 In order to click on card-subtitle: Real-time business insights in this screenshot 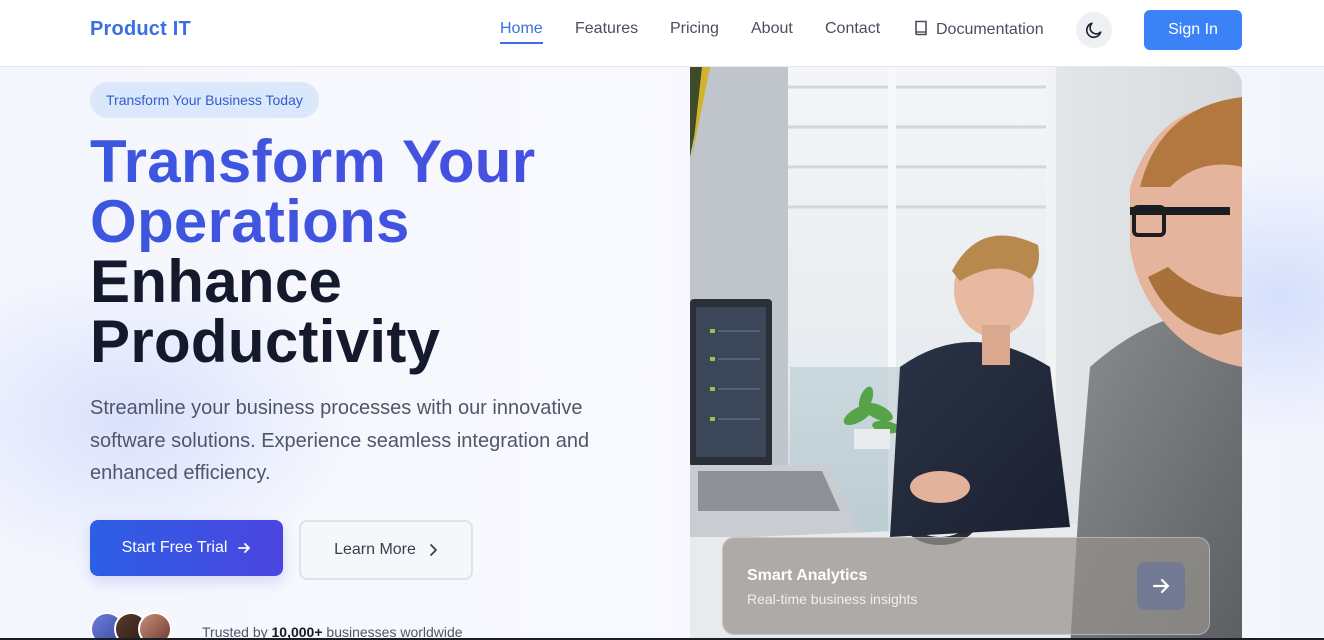, I will do `click(832, 599)`.